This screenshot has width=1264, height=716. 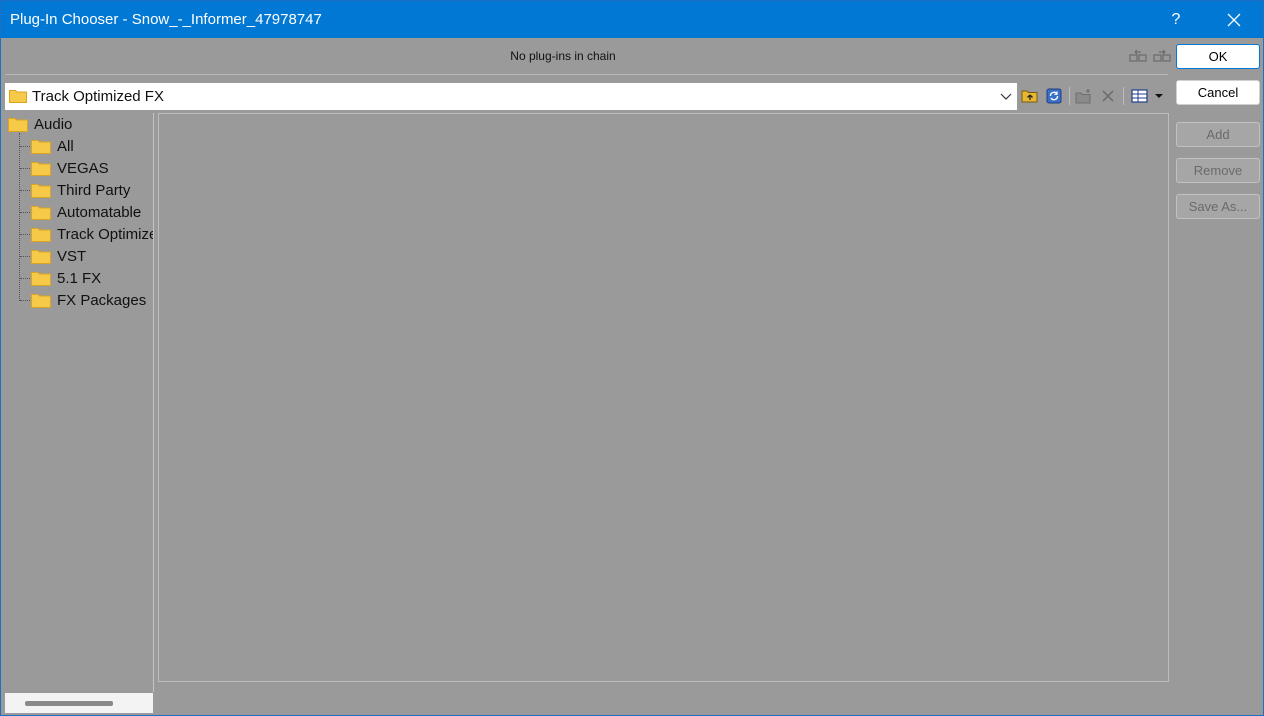 I want to click on delete-icon, so click(x=1108, y=96).